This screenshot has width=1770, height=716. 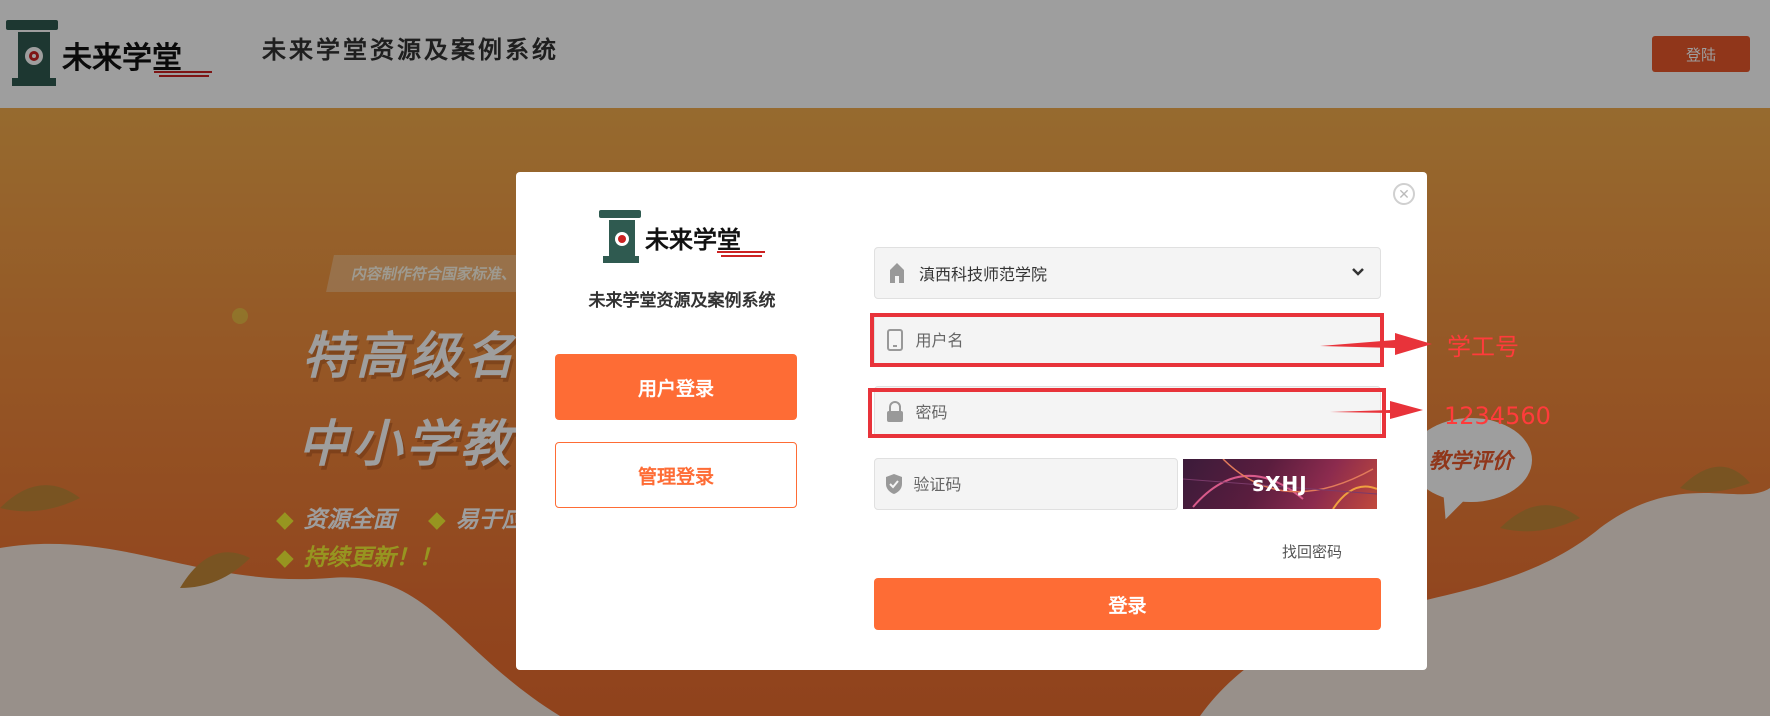 What do you see at coordinates (1497, 416) in the screenshot?
I see `password-annotation: 1234560` at bounding box center [1497, 416].